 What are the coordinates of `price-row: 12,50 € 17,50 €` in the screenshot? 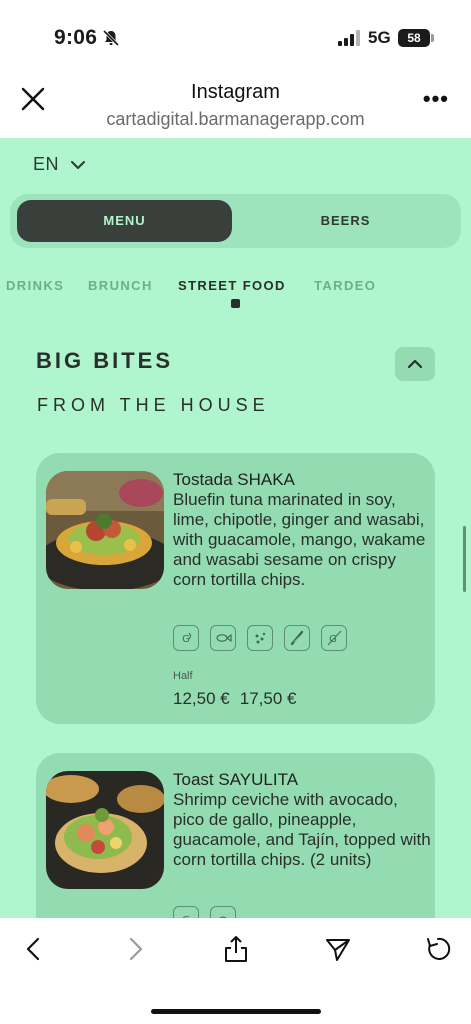 It's located at (234, 699).